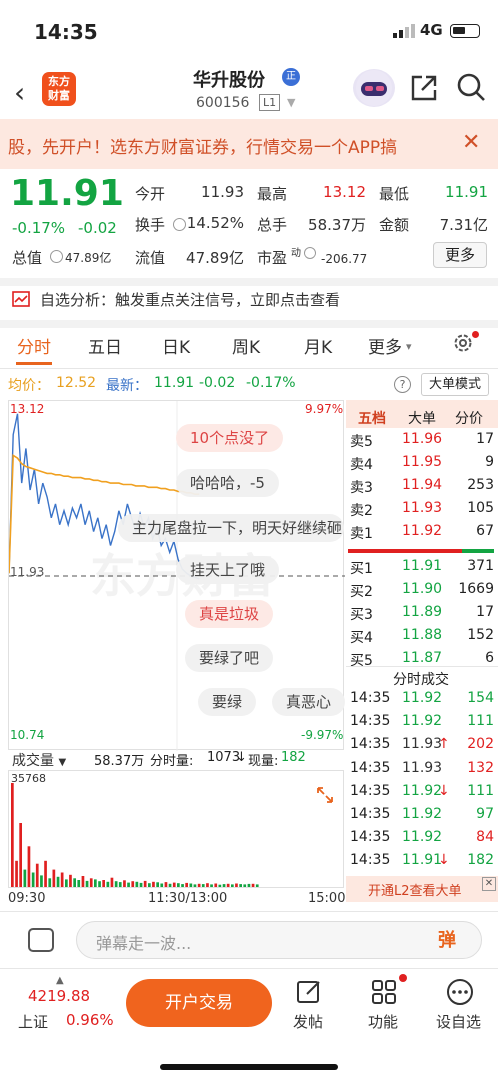 The image size is (498, 1080). I want to click on danmu-comment: 哈哈哈，-5, so click(227, 483).